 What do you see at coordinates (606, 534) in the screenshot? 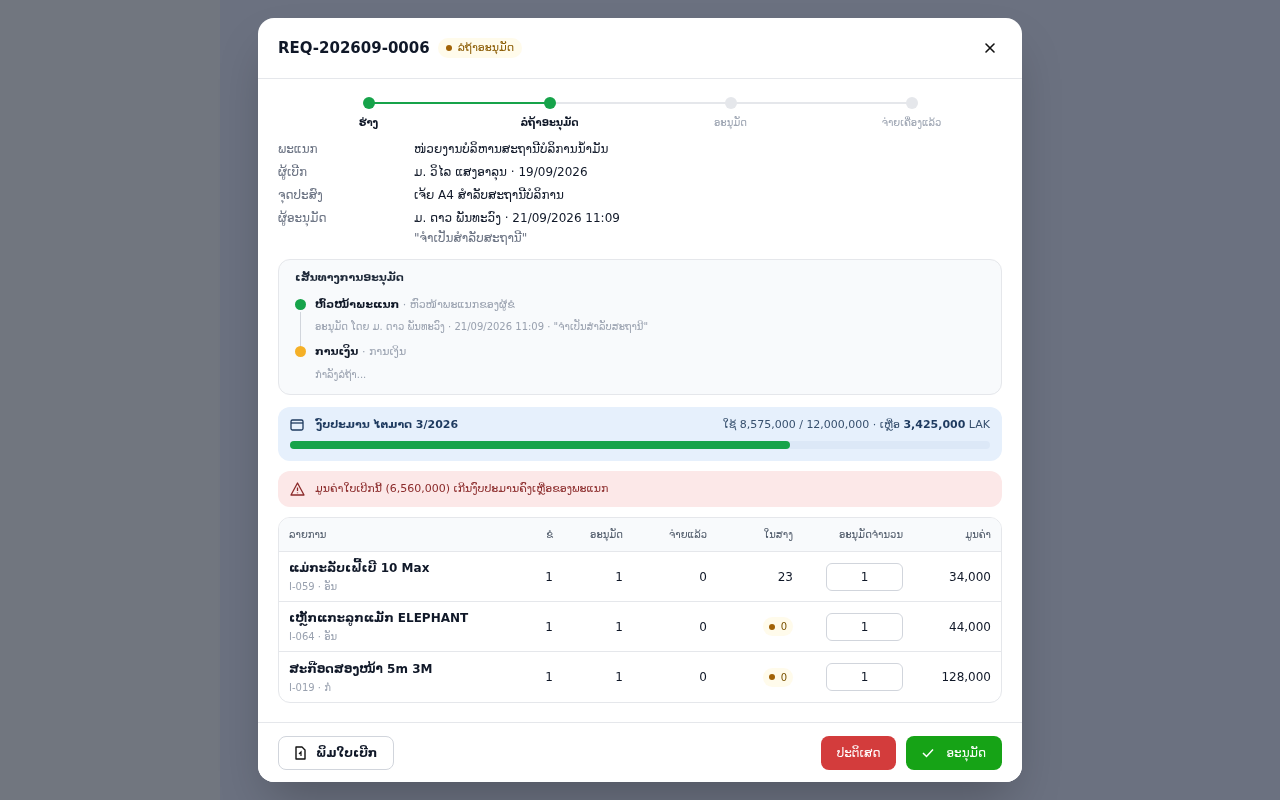
I see `column-header: ອະນຸມັດ` at bounding box center [606, 534].